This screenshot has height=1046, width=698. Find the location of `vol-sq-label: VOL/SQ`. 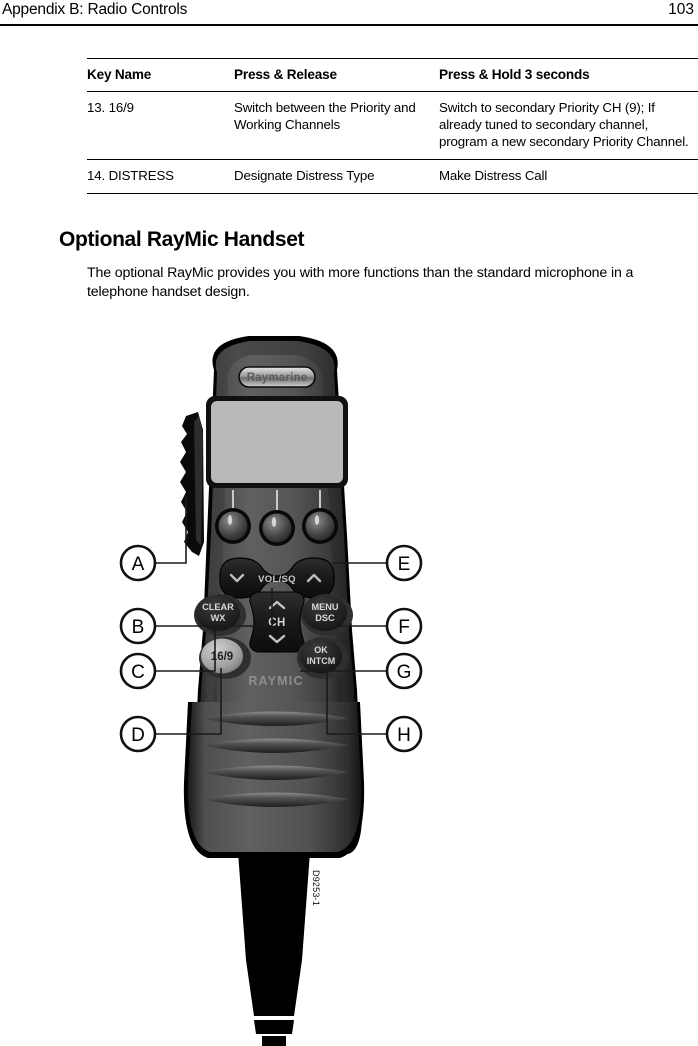

vol-sq-label: VOL/SQ is located at coordinates (277, 579).